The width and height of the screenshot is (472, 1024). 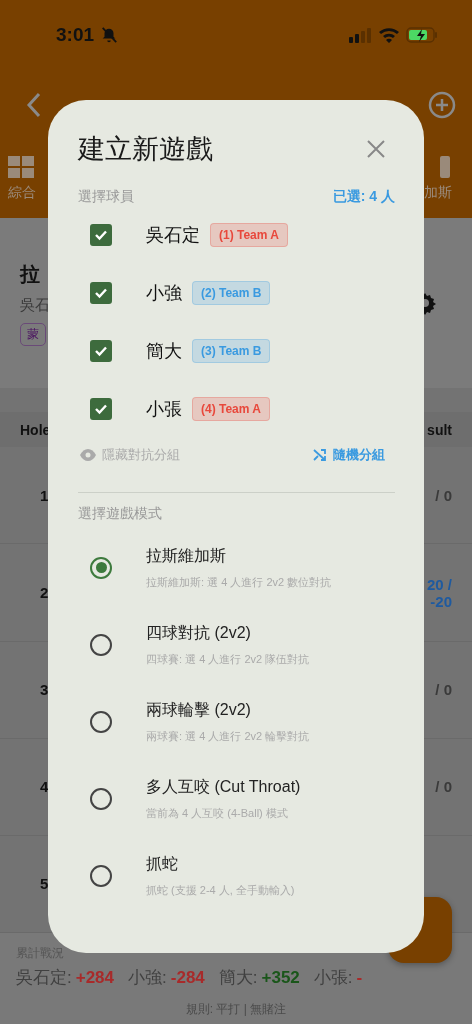 I want to click on hole-result: -20, so click(x=441, y=601).